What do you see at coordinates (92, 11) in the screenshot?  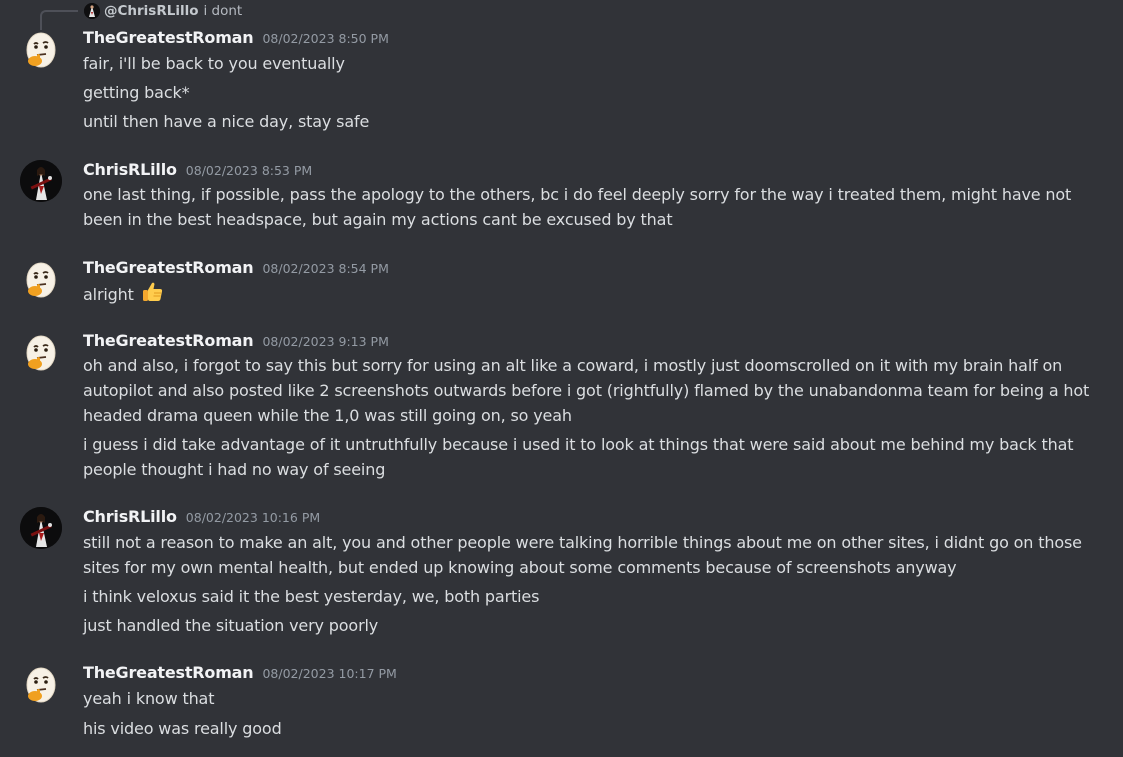 I see `reply-avatar` at bounding box center [92, 11].